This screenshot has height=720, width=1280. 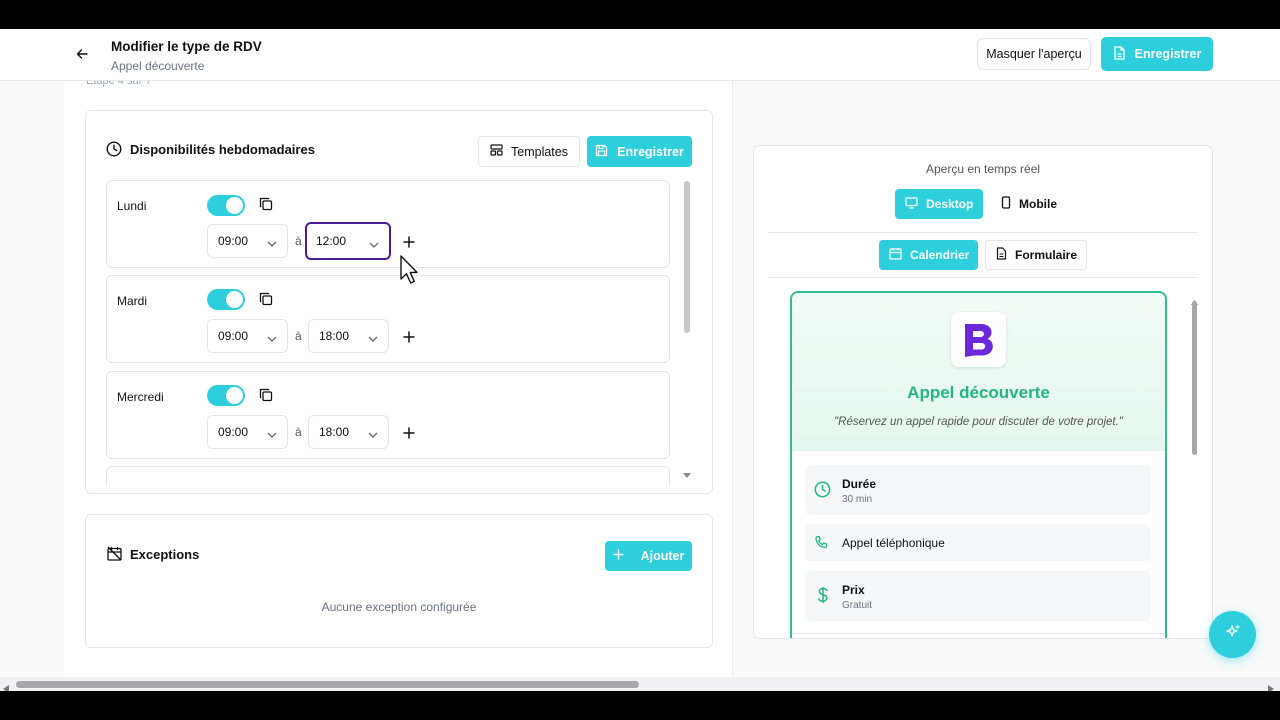 What do you see at coordinates (978, 542) in the screenshot?
I see `info-phone: Appel téléphonique` at bounding box center [978, 542].